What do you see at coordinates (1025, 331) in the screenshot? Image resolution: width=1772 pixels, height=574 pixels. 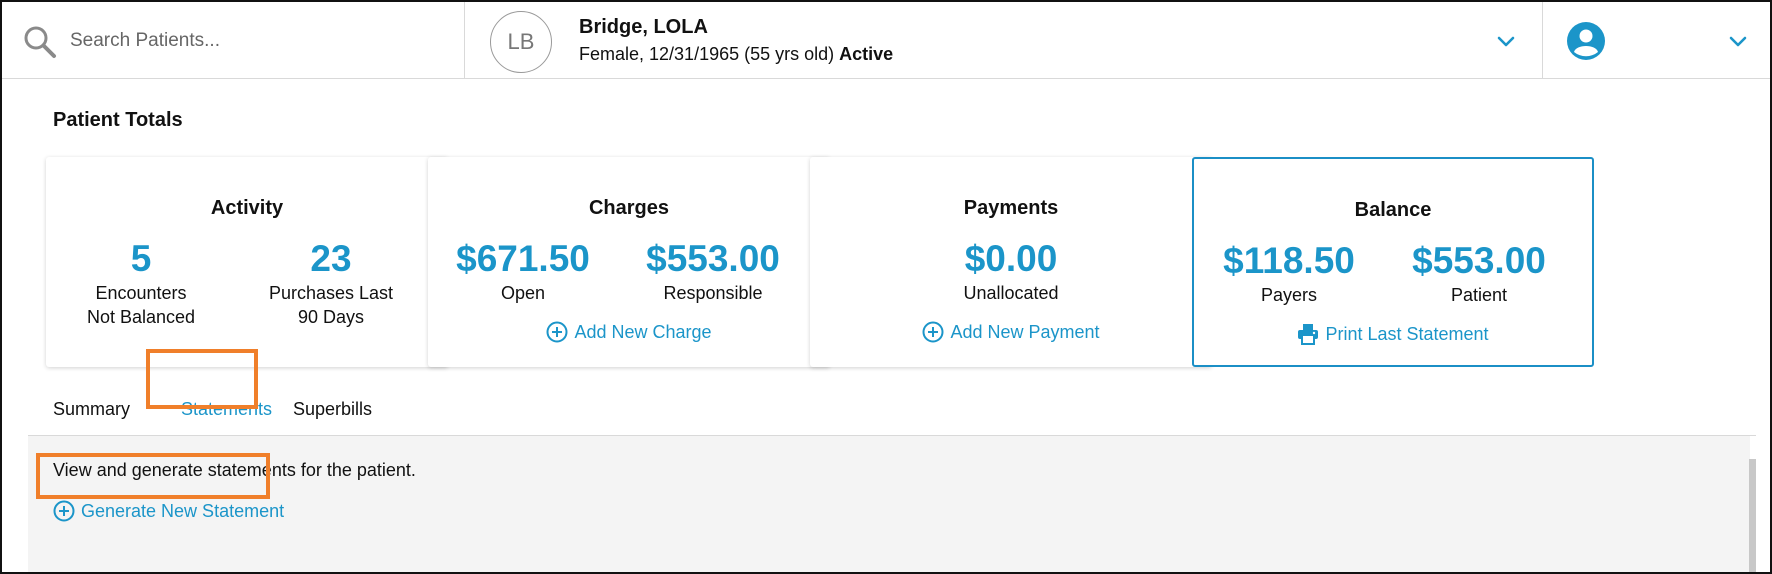 I see `action-label: Add New Payment` at bounding box center [1025, 331].